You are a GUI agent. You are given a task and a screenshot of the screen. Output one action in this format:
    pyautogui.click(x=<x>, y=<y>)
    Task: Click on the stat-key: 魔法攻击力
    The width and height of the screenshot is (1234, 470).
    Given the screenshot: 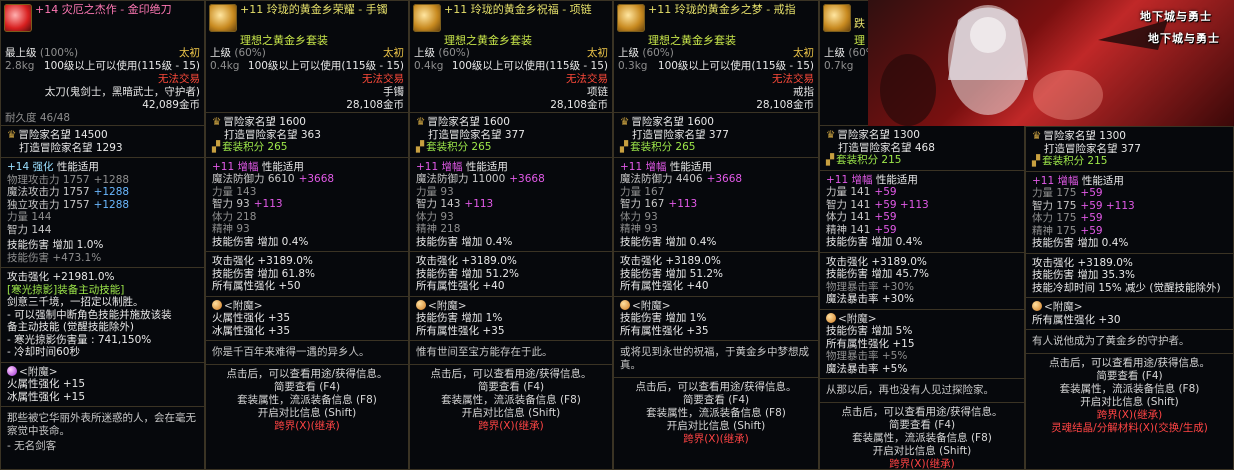 What is the action you would take?
    pyautogui.click(x=33, y=192)
    